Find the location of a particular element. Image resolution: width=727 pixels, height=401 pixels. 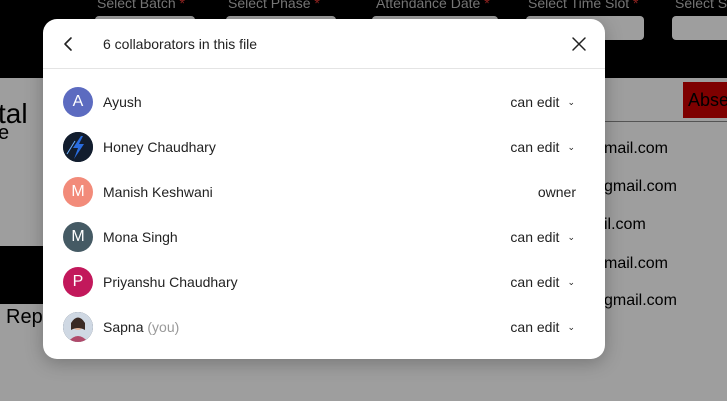

you-label: (you) is located at coordinates (163, 327).